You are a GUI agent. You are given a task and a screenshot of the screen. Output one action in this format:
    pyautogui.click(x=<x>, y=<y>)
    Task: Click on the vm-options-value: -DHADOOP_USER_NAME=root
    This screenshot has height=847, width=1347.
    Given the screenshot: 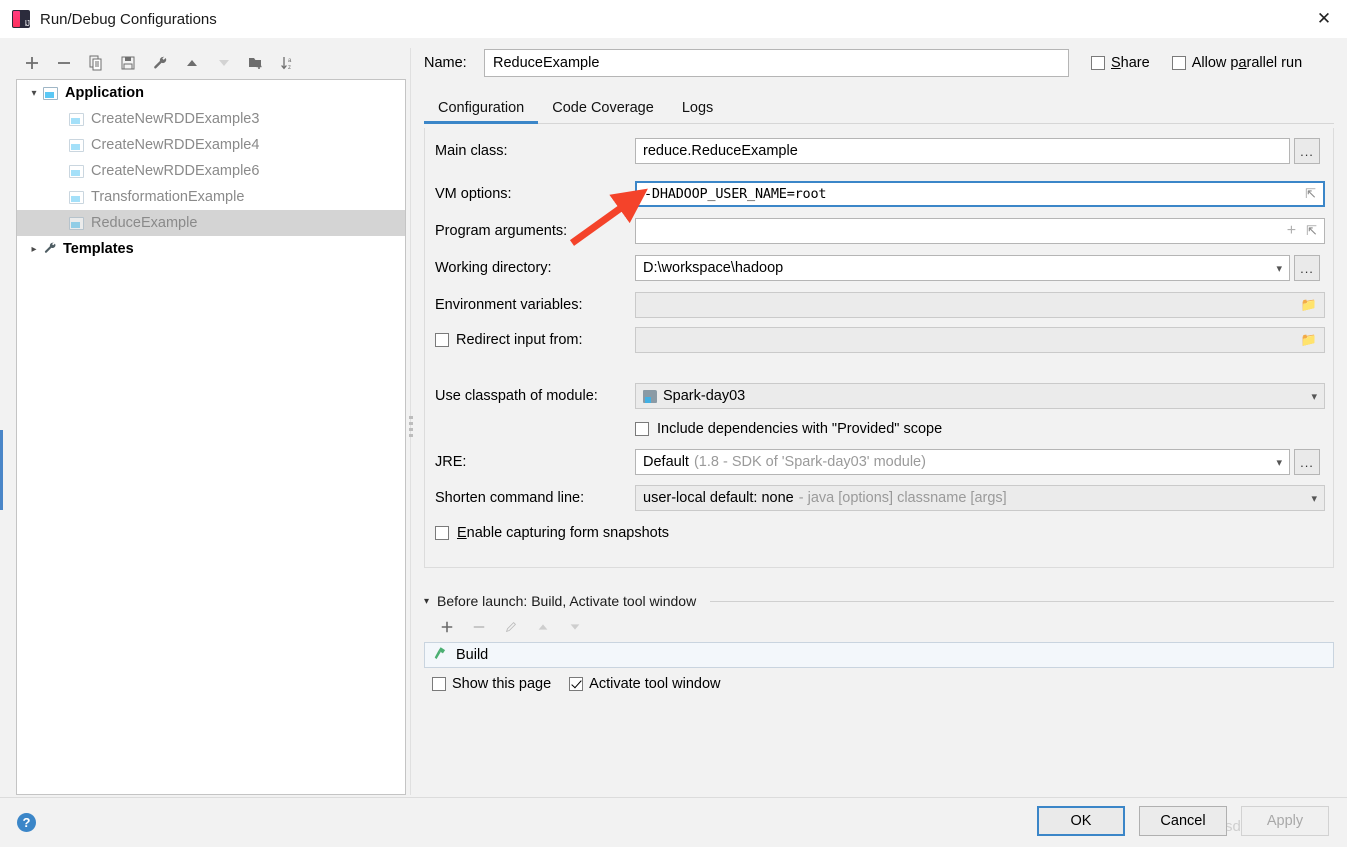 What is the action you would take?
    pyautogui.click(x=735, y=194)
    